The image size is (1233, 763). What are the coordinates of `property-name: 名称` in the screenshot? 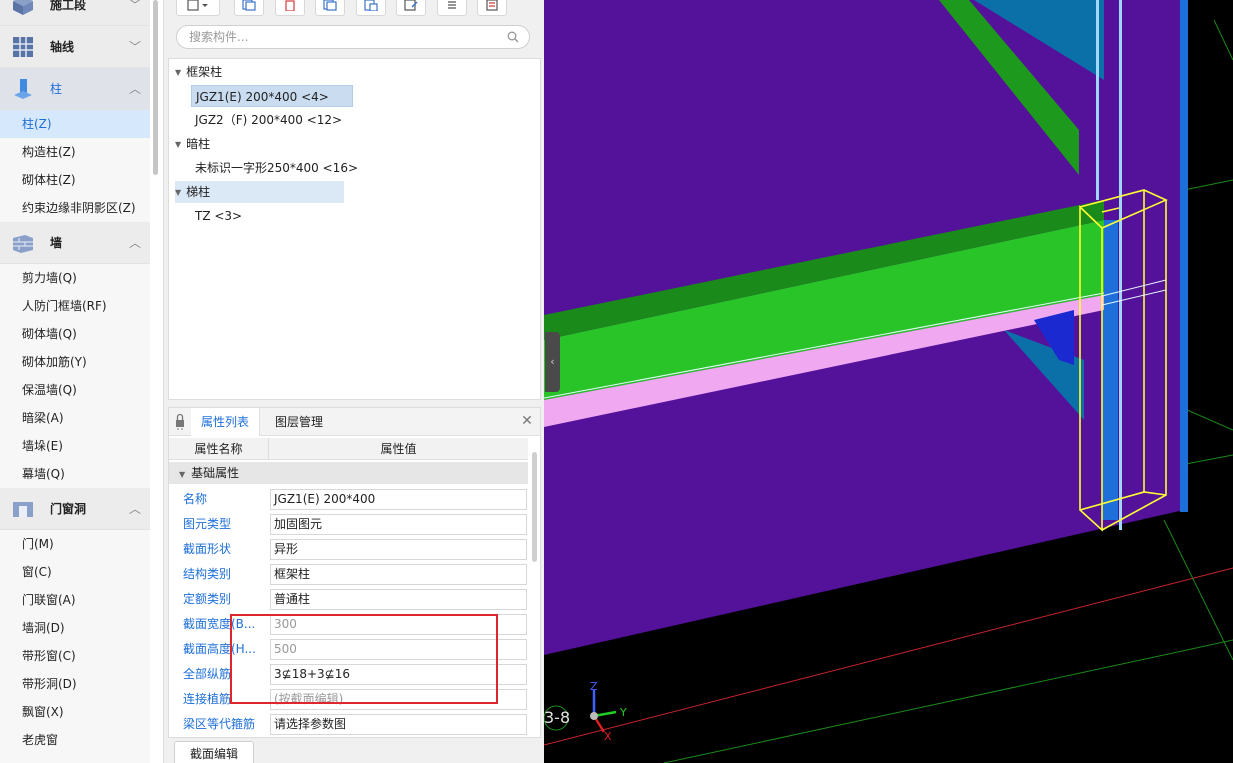 It's located at (195, 499).